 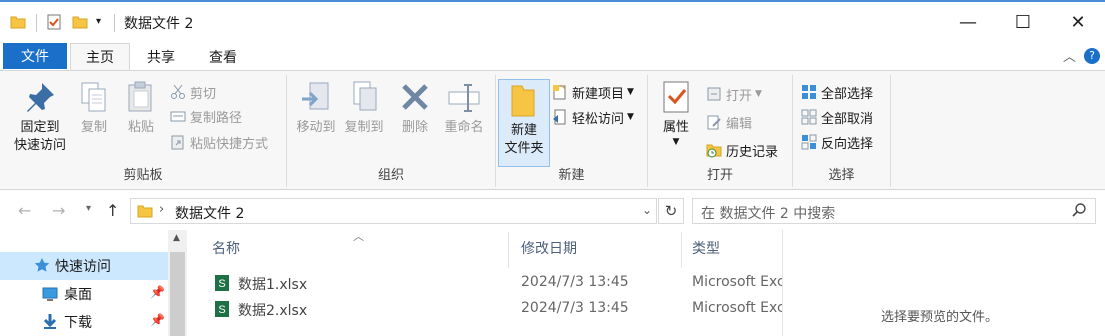 What do you see at coordinates (1069, 55) in the screenshot?
I see `collapse-ribbon-icon: ︿` at bounding box center [1069, 55].